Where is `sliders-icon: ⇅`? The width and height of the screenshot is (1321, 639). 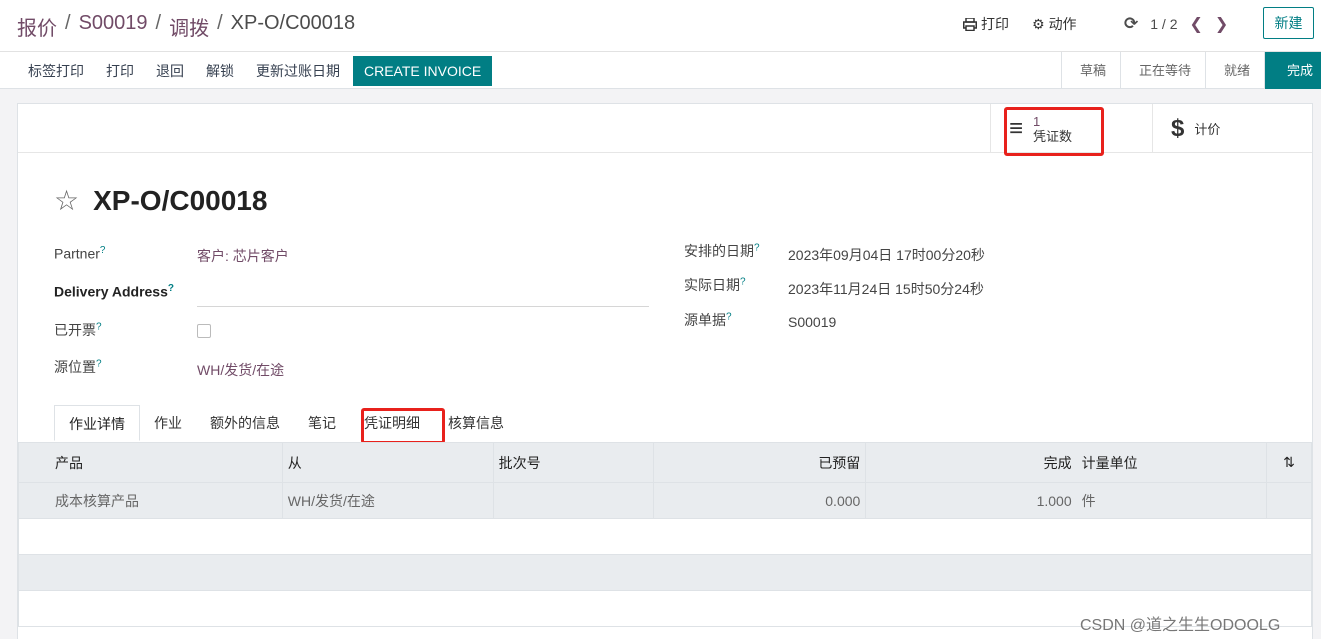 sliders-icon: ⇅ is located at coordinates (1289, 462).